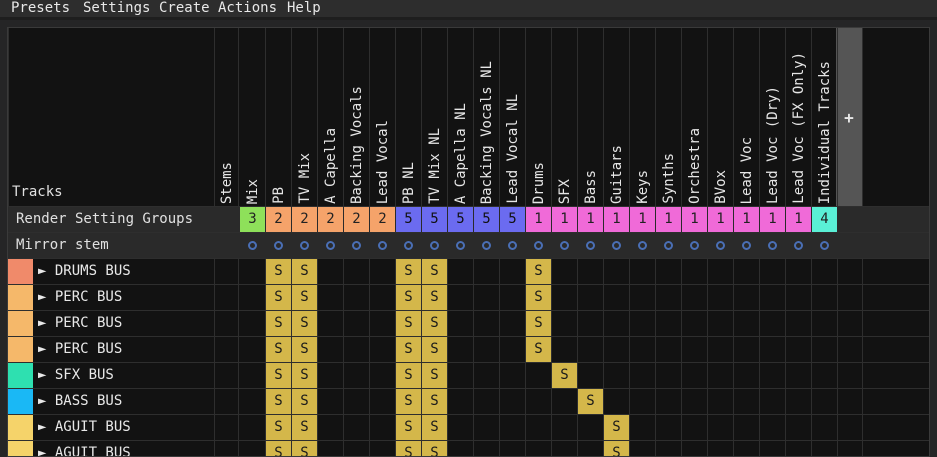 This screenshot has width=937, height=457. Describe the element at coordinates (643, 117) in the screenshot. I see `stem-column-header: Keys` at that location.